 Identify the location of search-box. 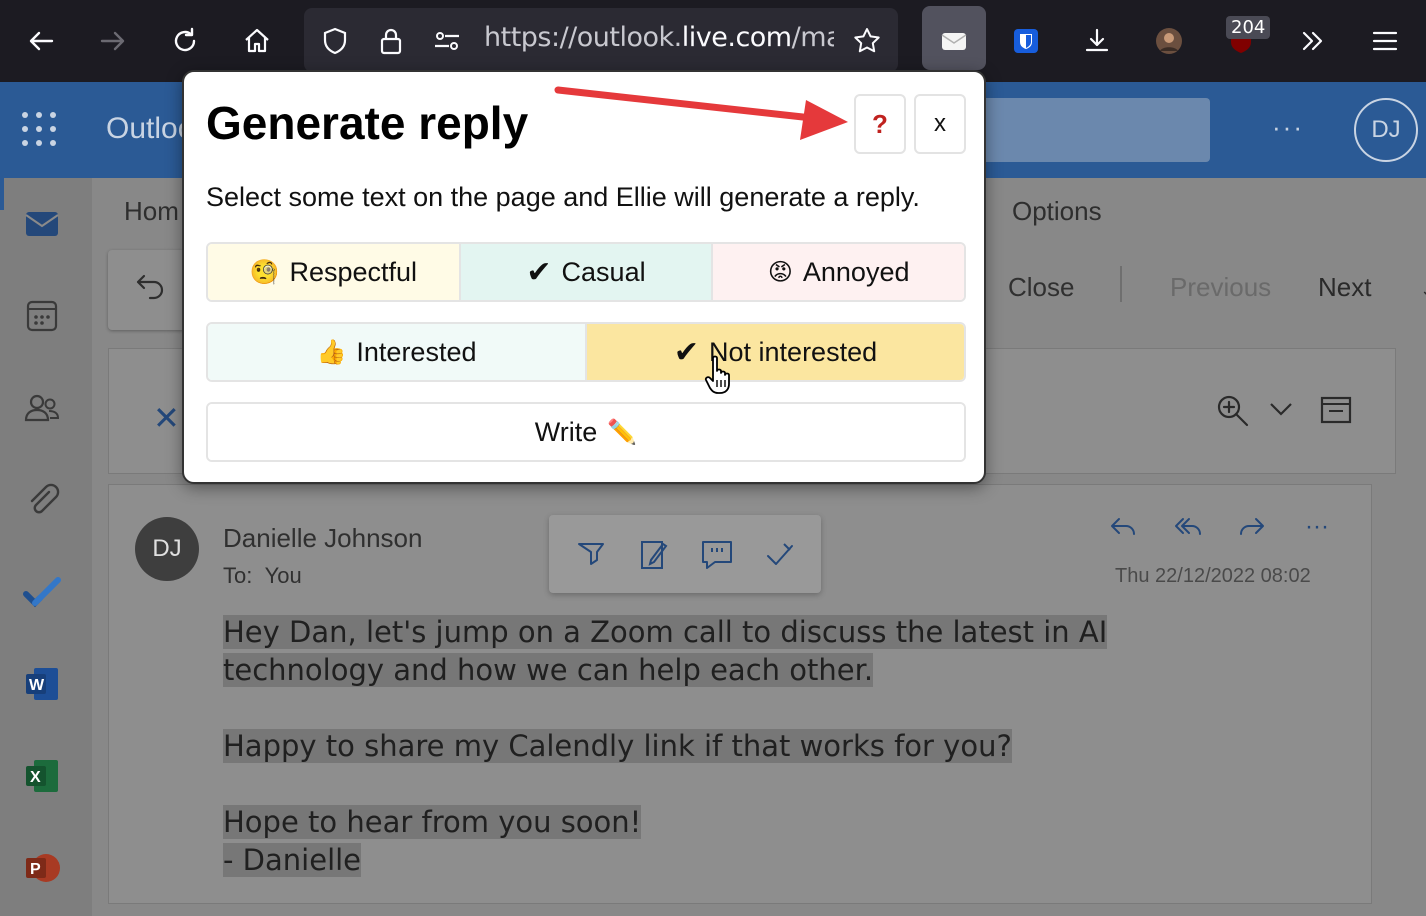
(1085, 130).